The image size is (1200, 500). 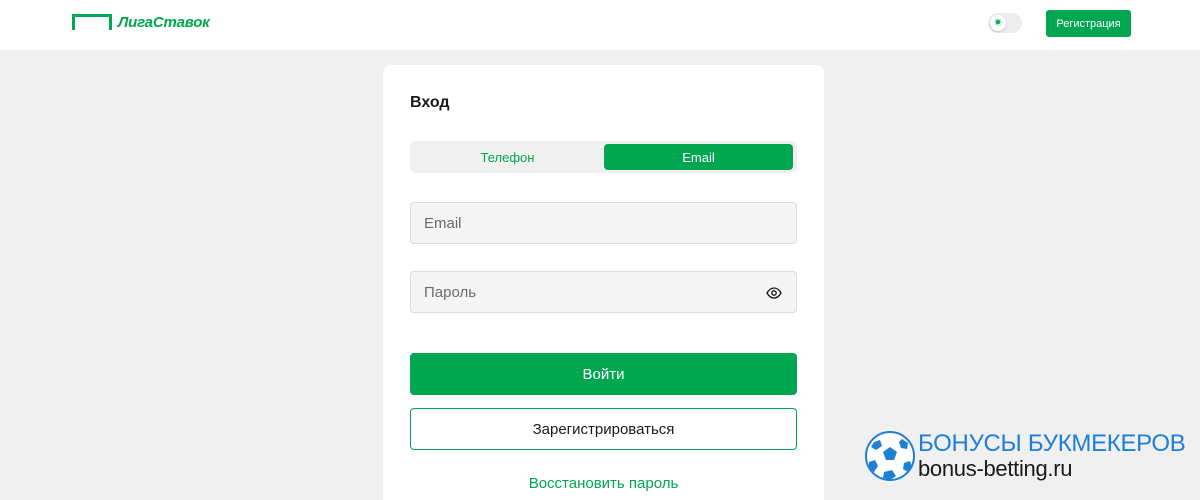 I want to click on tab-phone: Телефон, so click(x=507, y=157).